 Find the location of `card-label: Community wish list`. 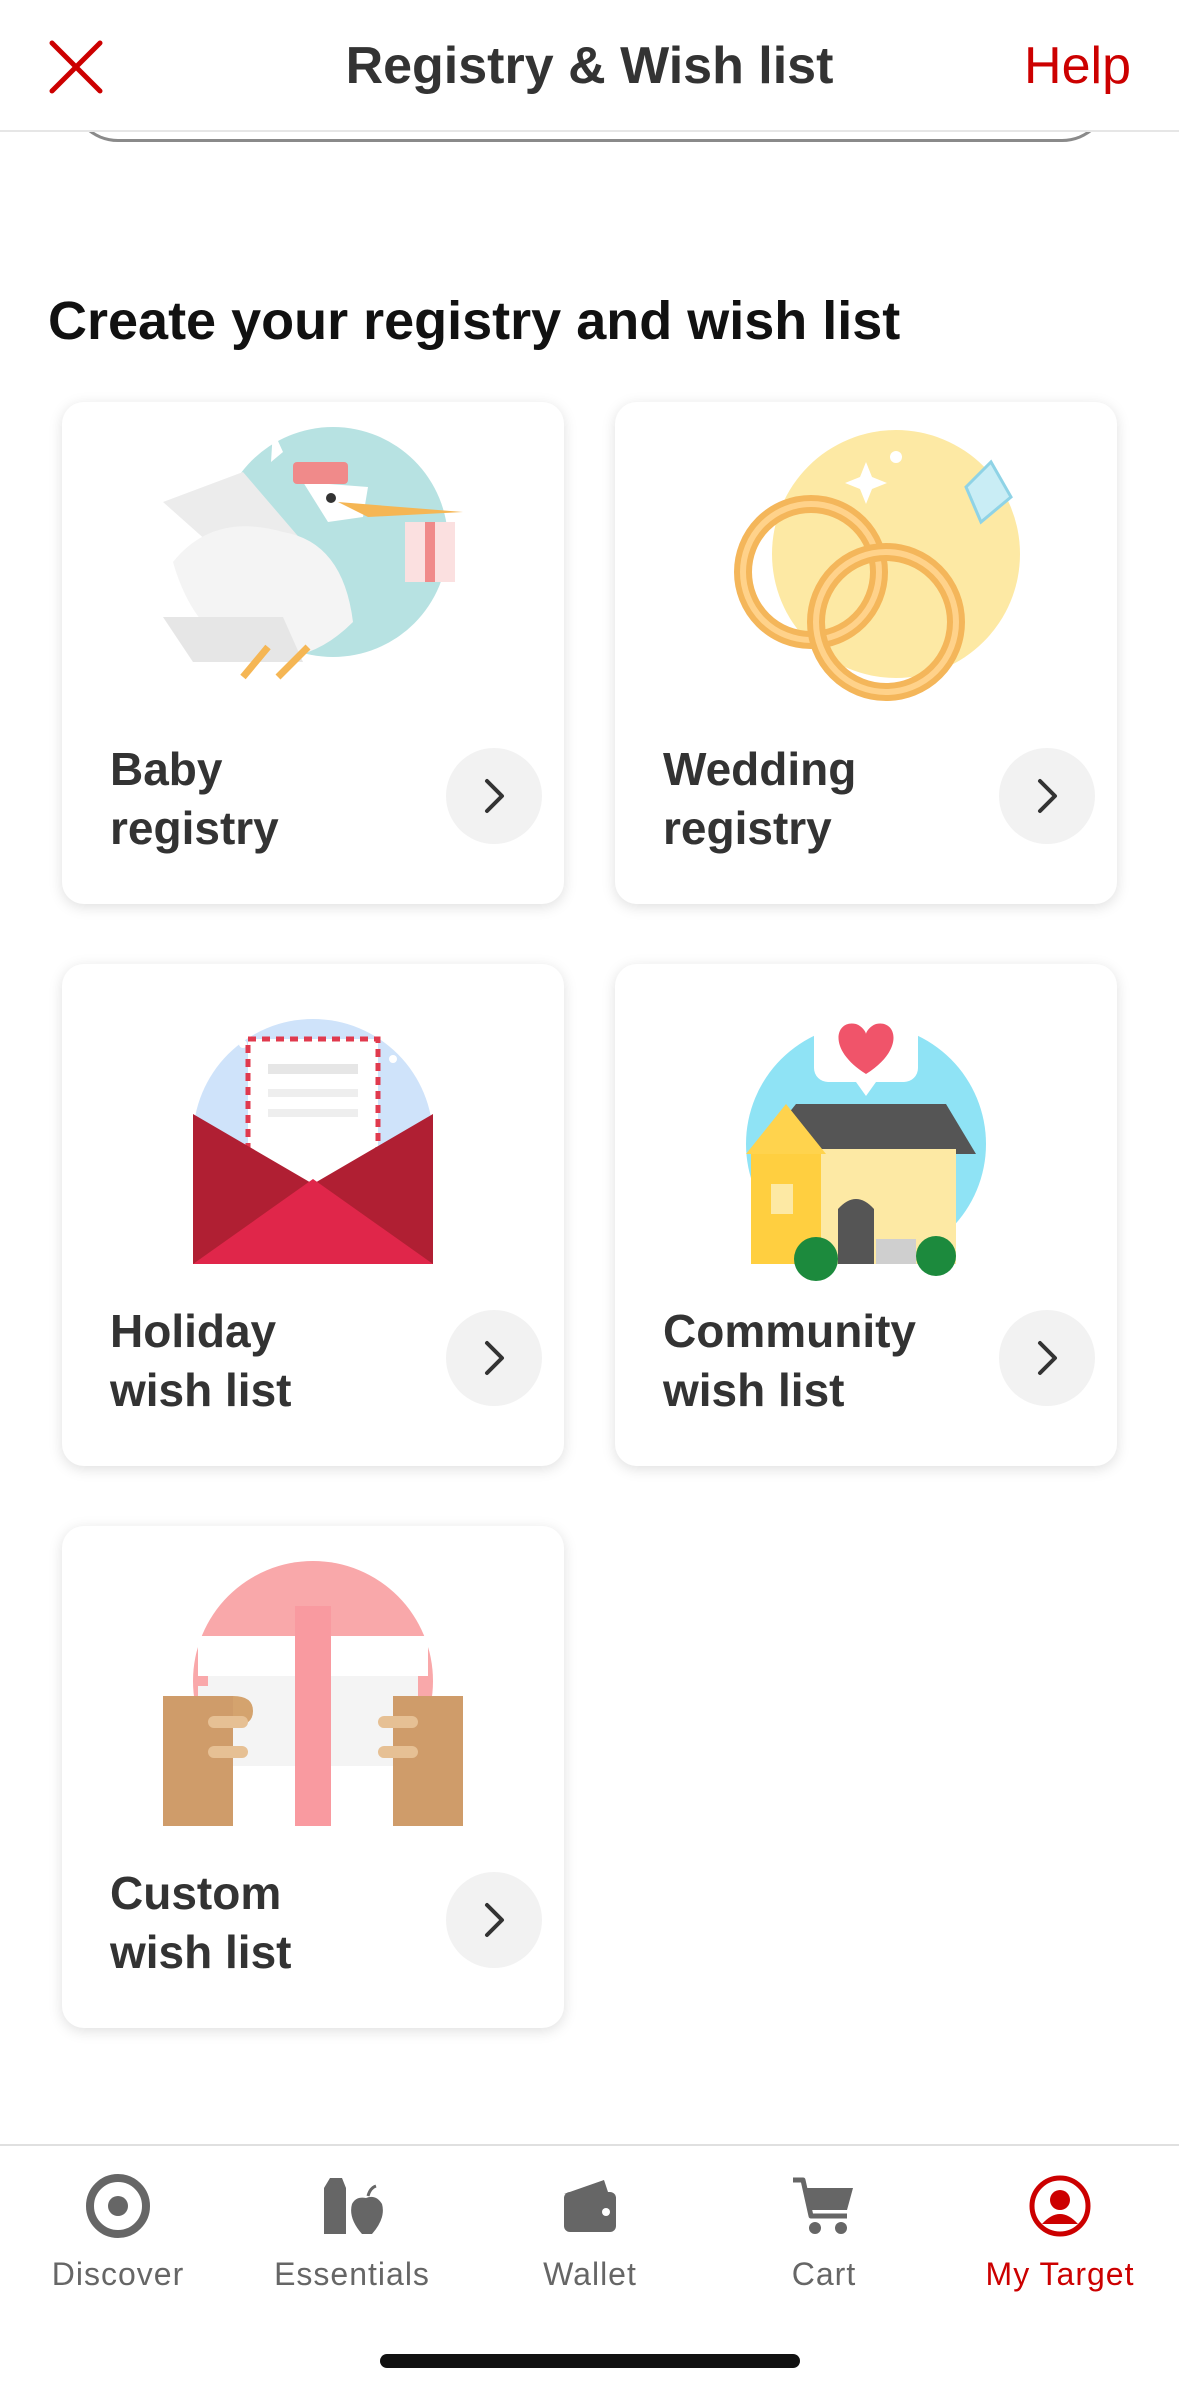

card-label: Community wish list is located at coordinates (789, 1360).